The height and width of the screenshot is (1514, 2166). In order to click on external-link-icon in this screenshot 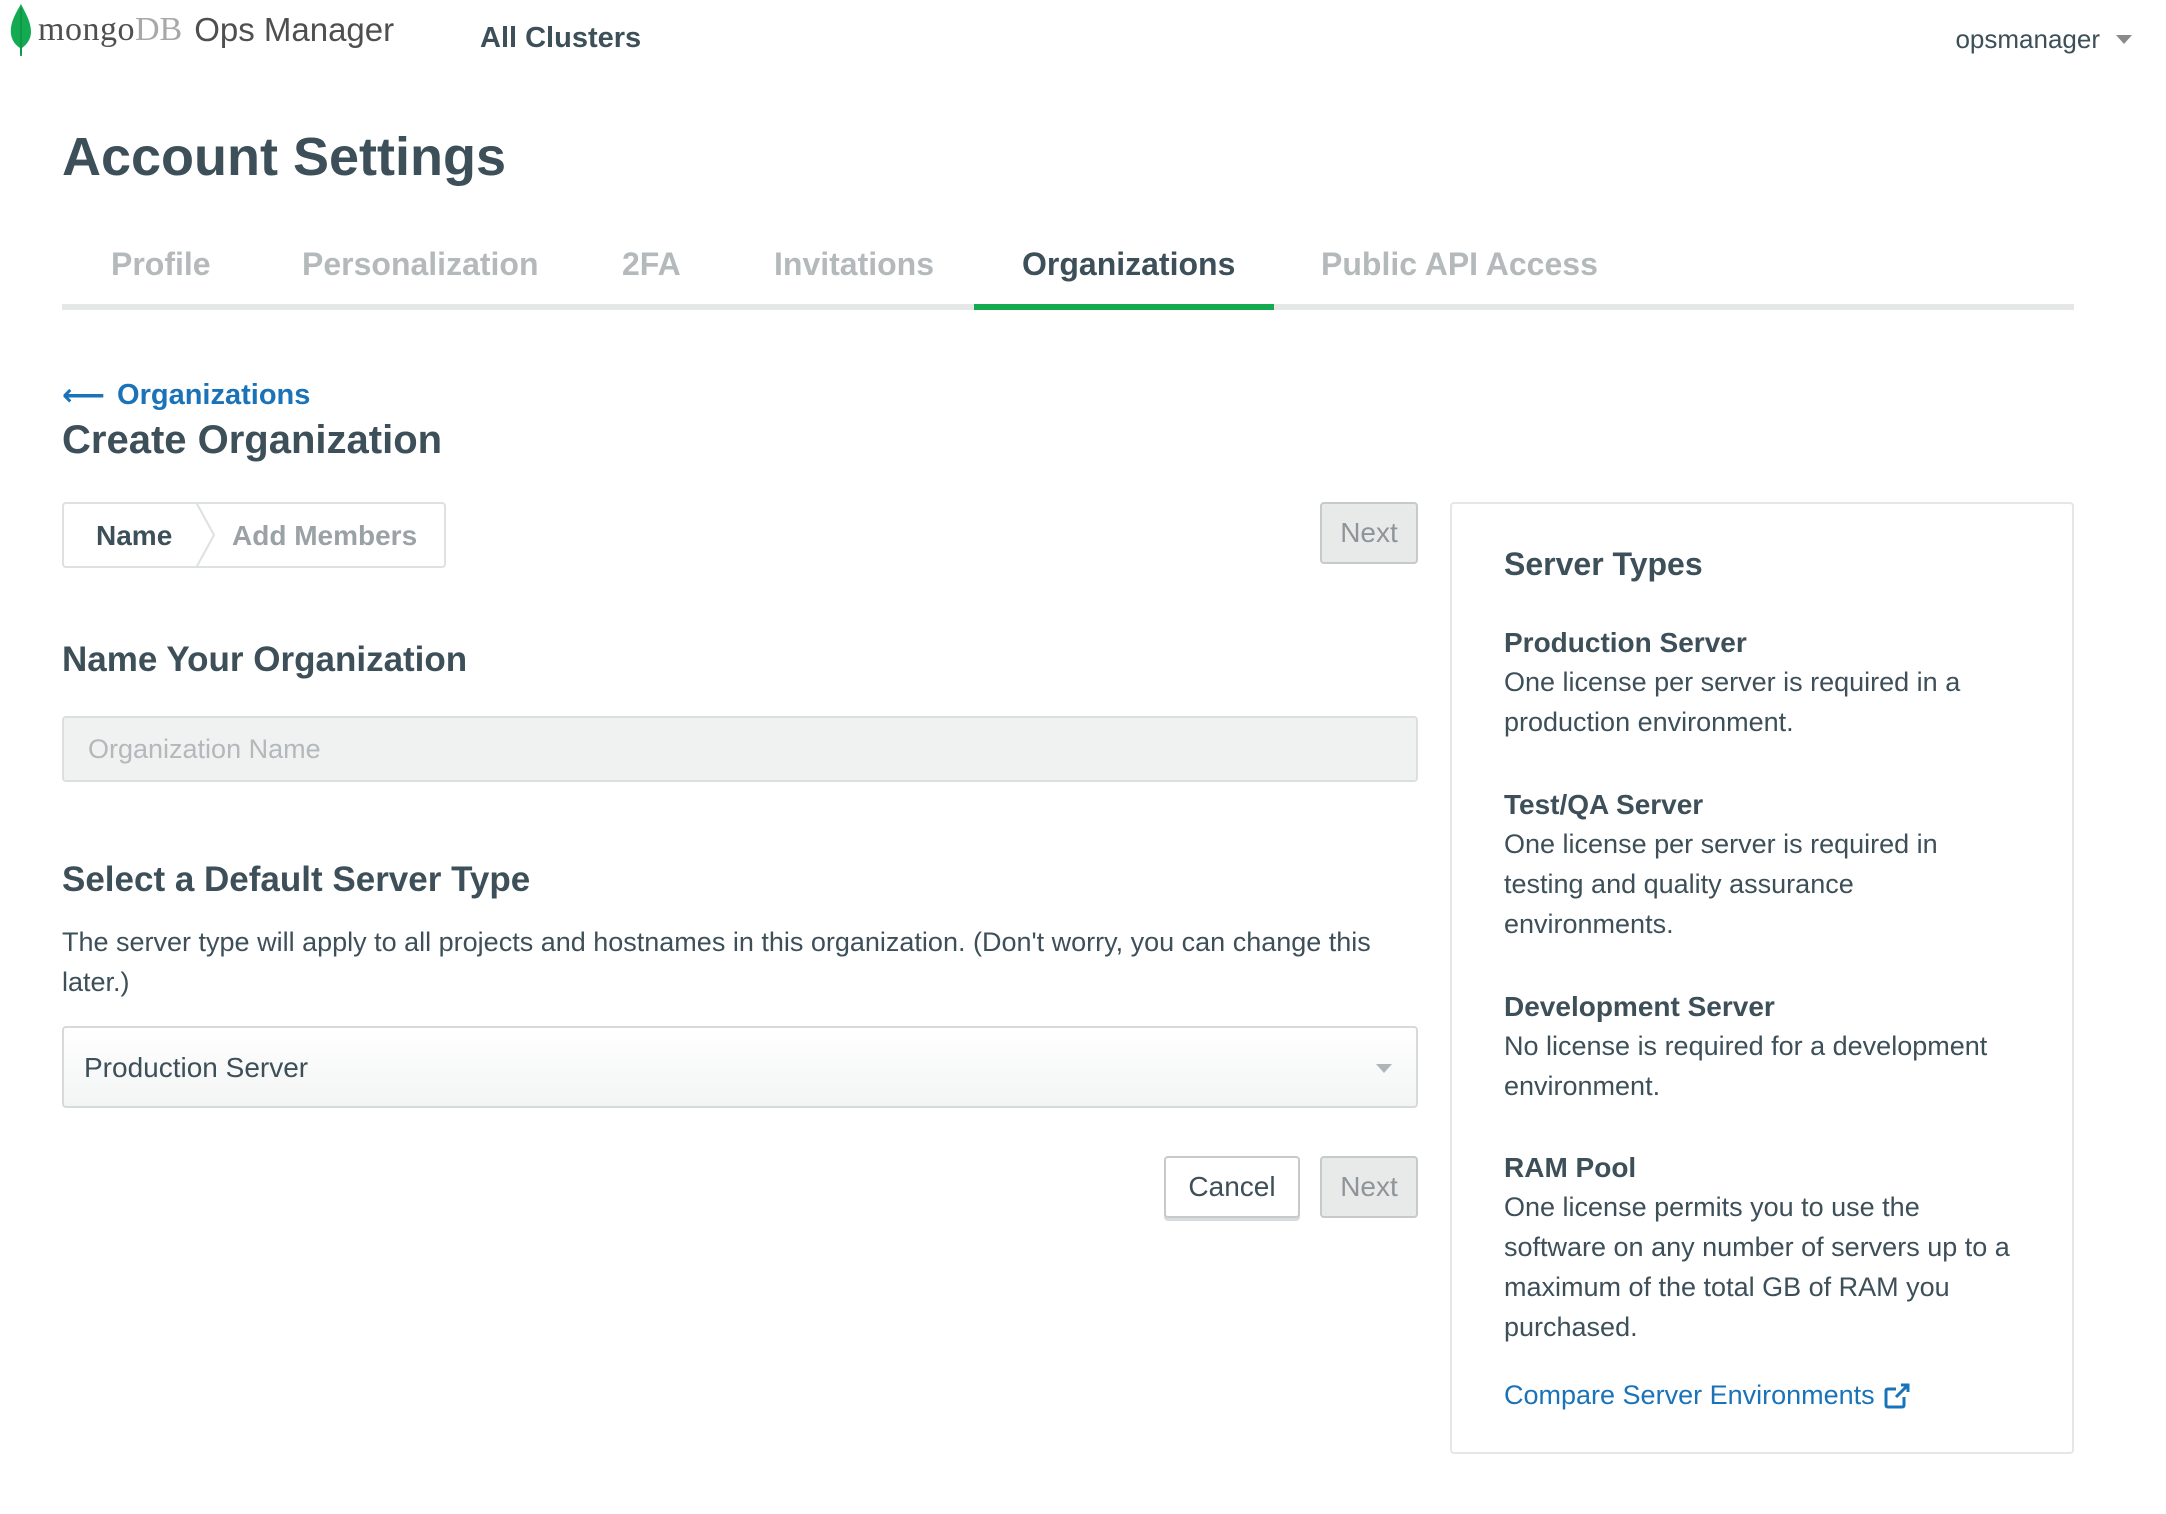, I will do `click(1897, 1395)`.